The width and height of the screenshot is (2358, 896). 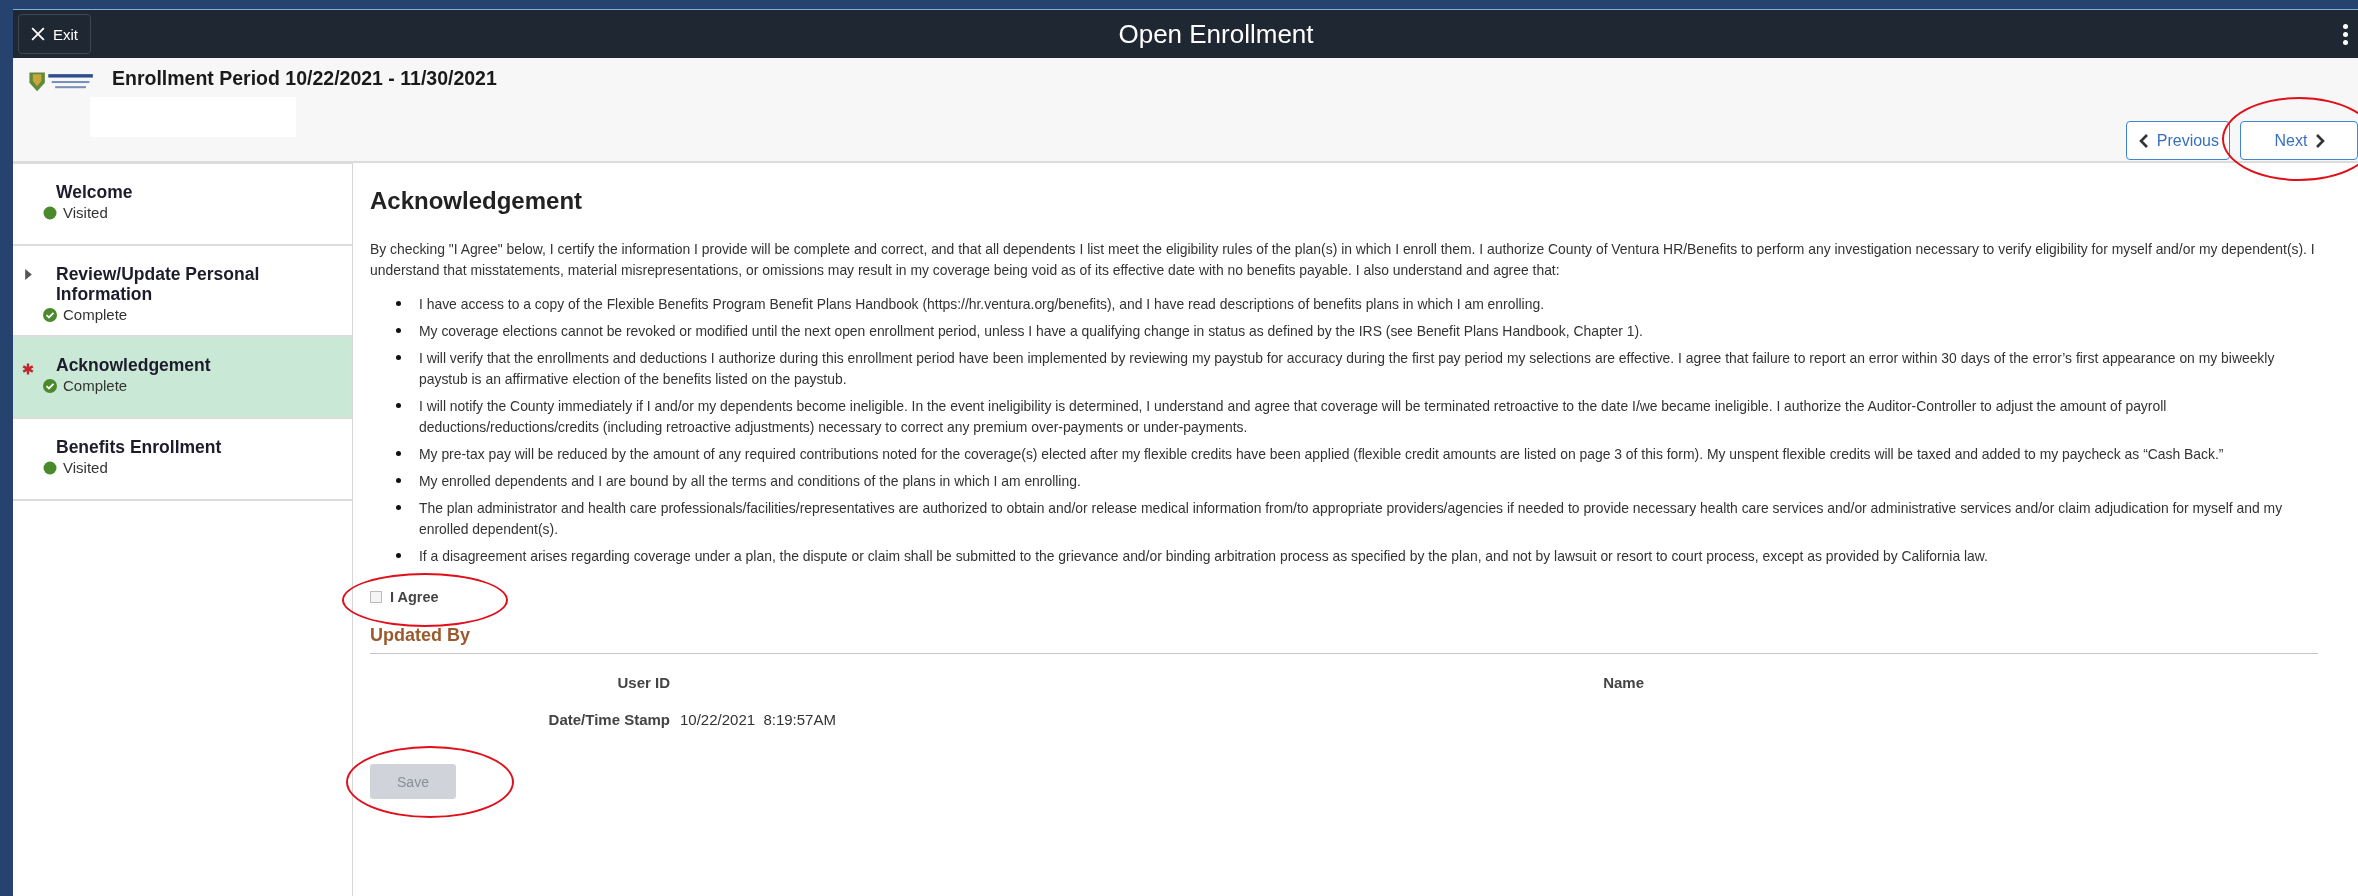 I want to click on bullet-text: My enrolled dependents and I are bound by all the terms and conditions of the plans in which I am enrolling., so click(x=750, y=481).